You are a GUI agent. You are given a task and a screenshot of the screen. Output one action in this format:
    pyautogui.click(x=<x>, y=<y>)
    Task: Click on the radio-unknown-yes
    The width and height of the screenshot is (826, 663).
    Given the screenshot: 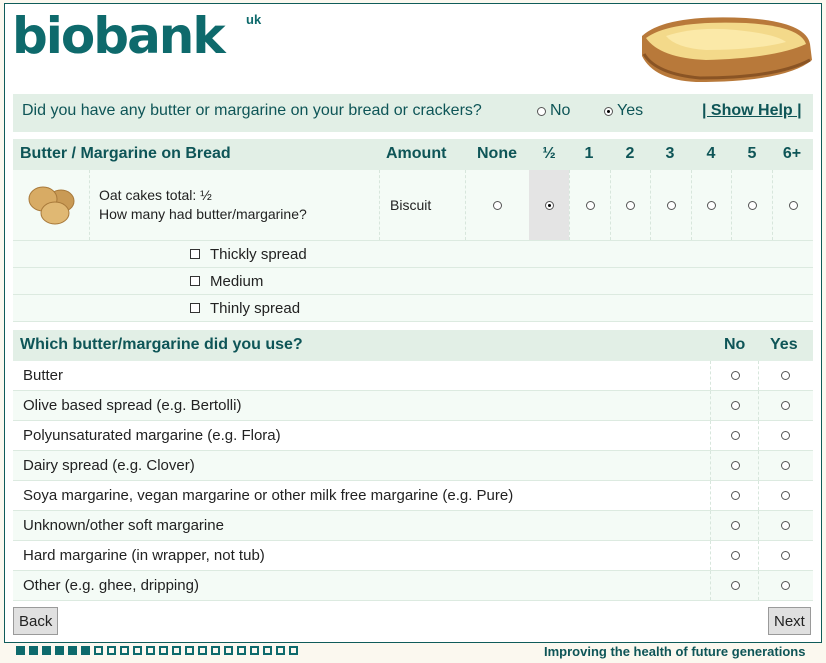 What is the action you would take?
    pyautogui.click(x=785, y=525)
    